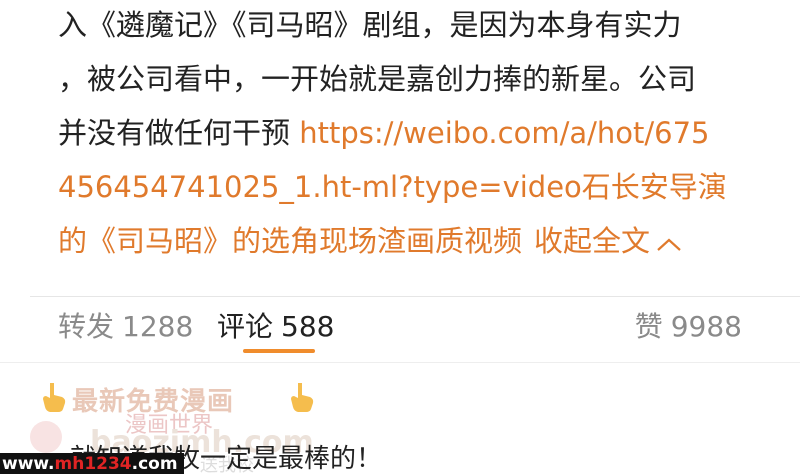  I want to click on post-text-segment: 并没有做任何干预, so click(179, 133).